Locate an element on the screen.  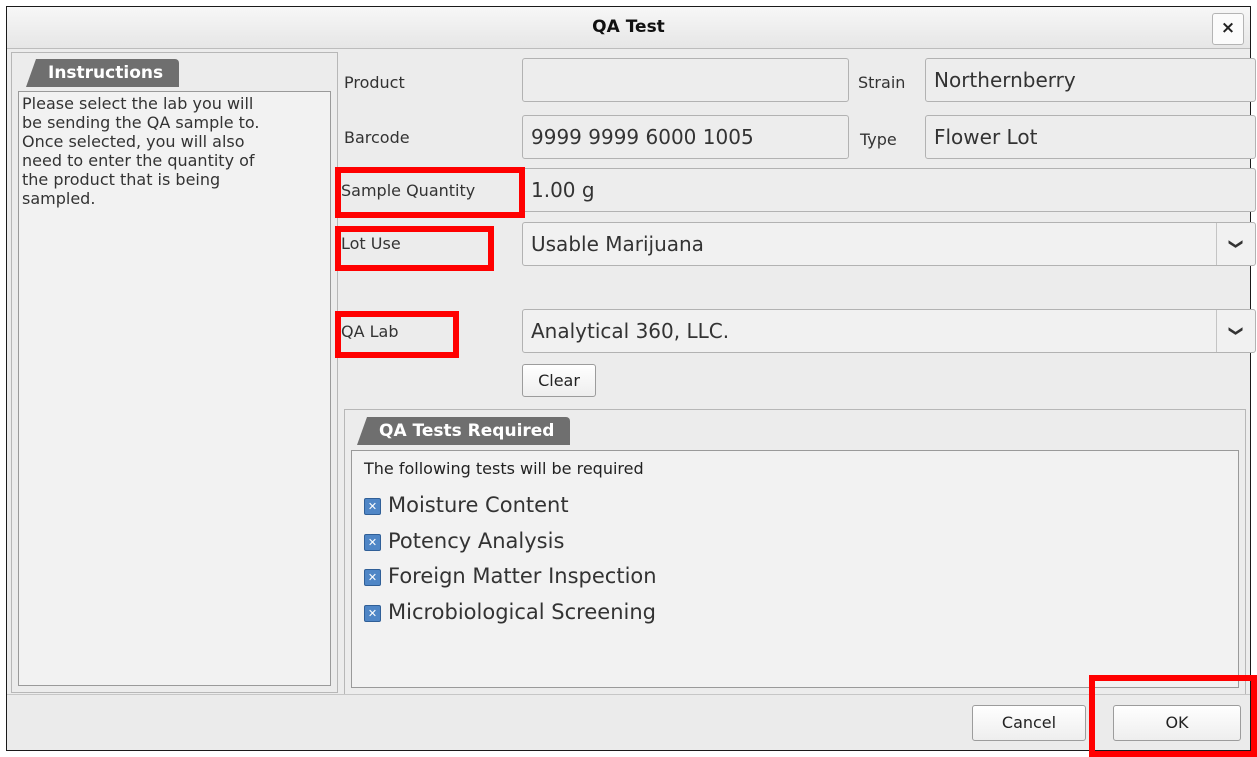
product-field is located at coordinates (685, 80).